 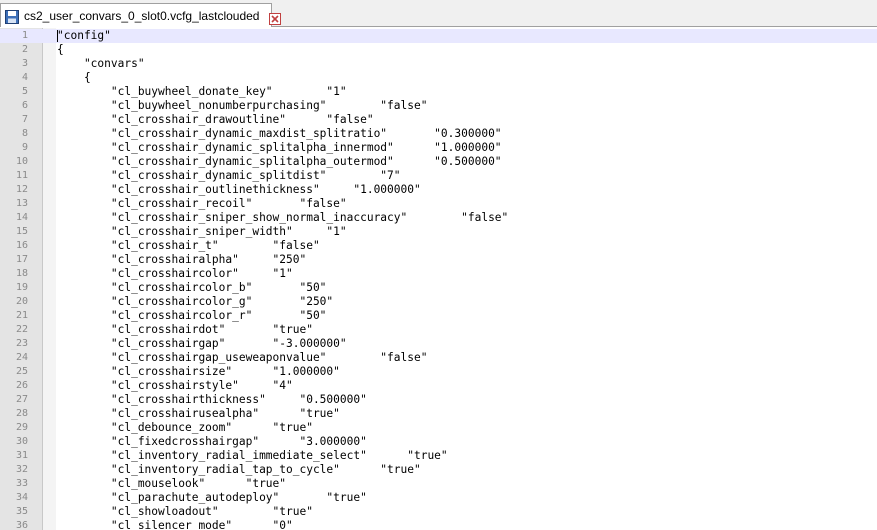 What do you see at coordinates (21, 161) in the screenshot?
I see `line-number: 10` at bounding box center [21, 161].